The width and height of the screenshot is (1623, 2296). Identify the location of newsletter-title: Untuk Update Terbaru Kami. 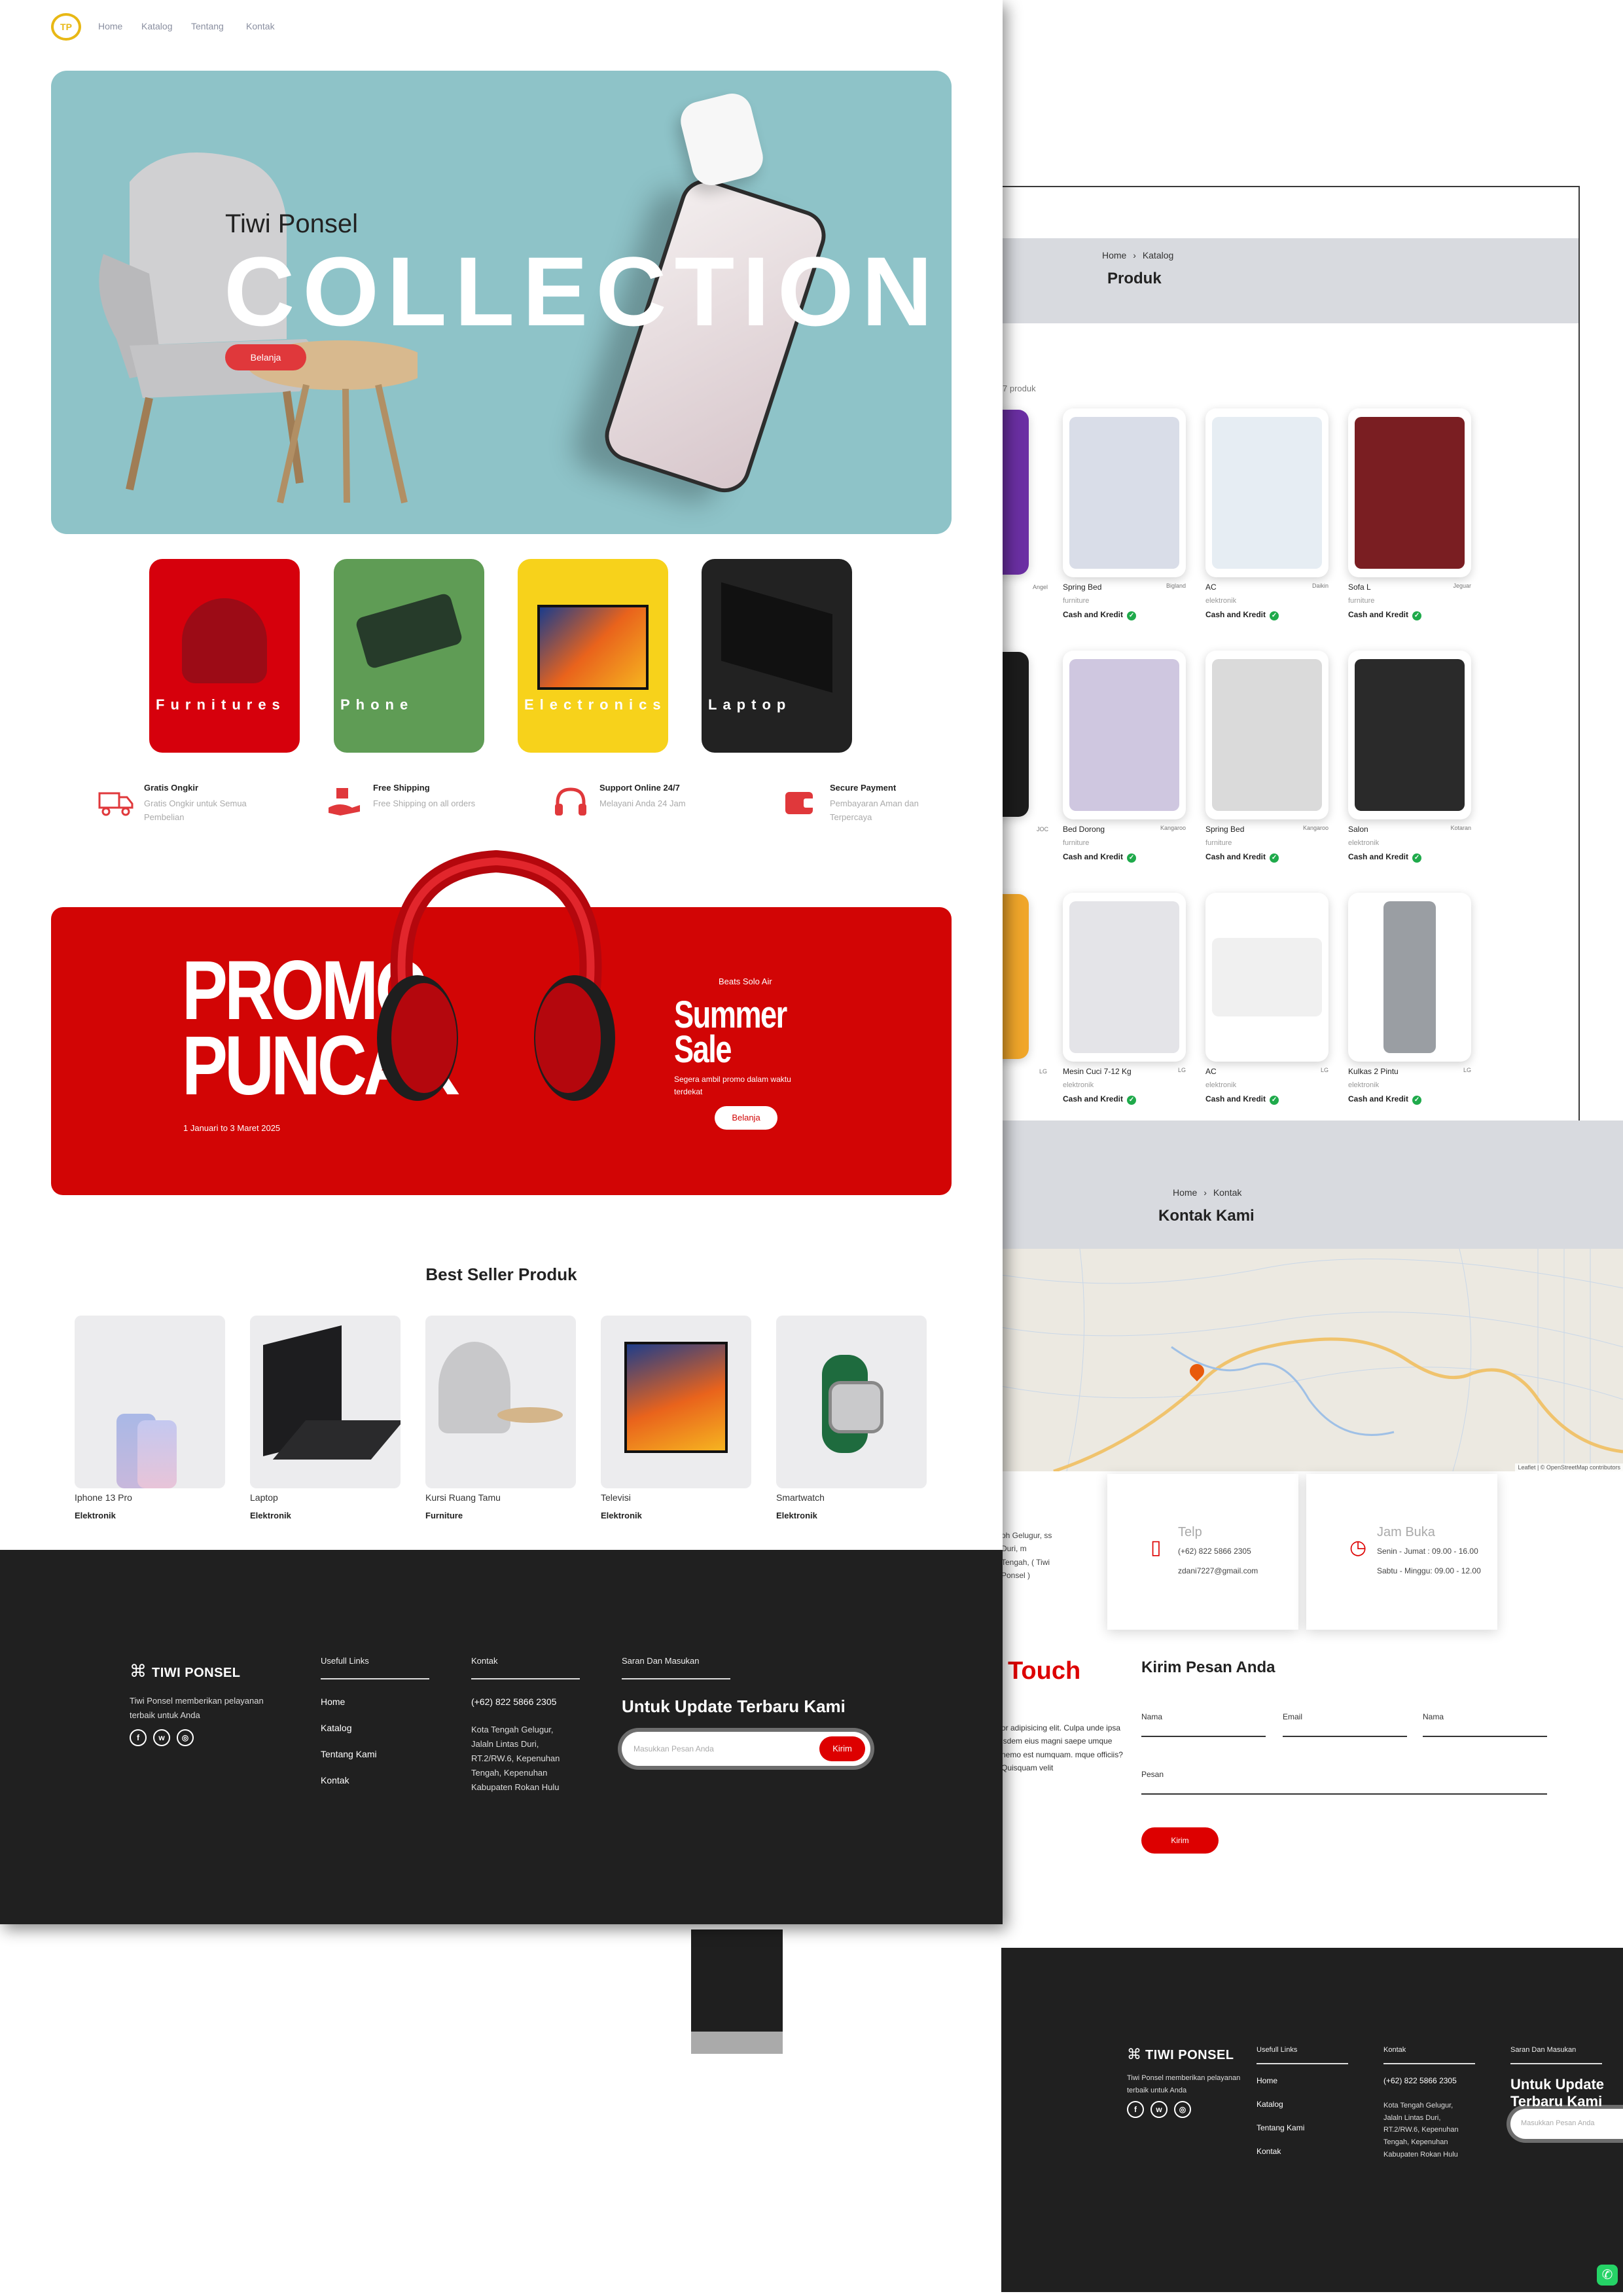
(1557, 2092).